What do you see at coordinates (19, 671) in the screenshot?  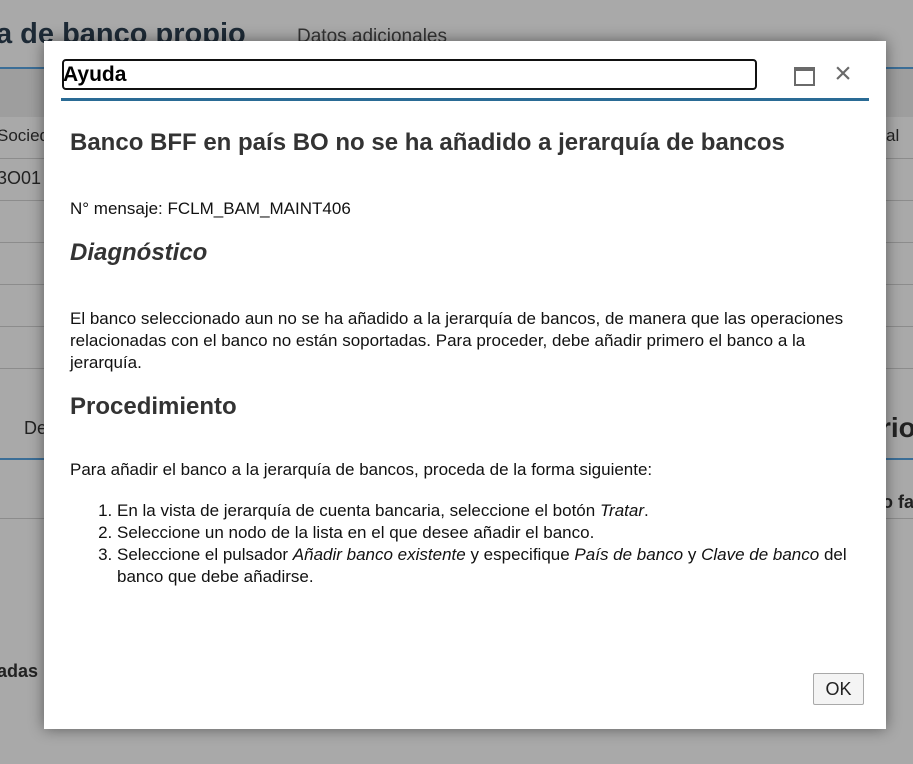 I see `background-label-left: adas` at bounding box center [19, 671].